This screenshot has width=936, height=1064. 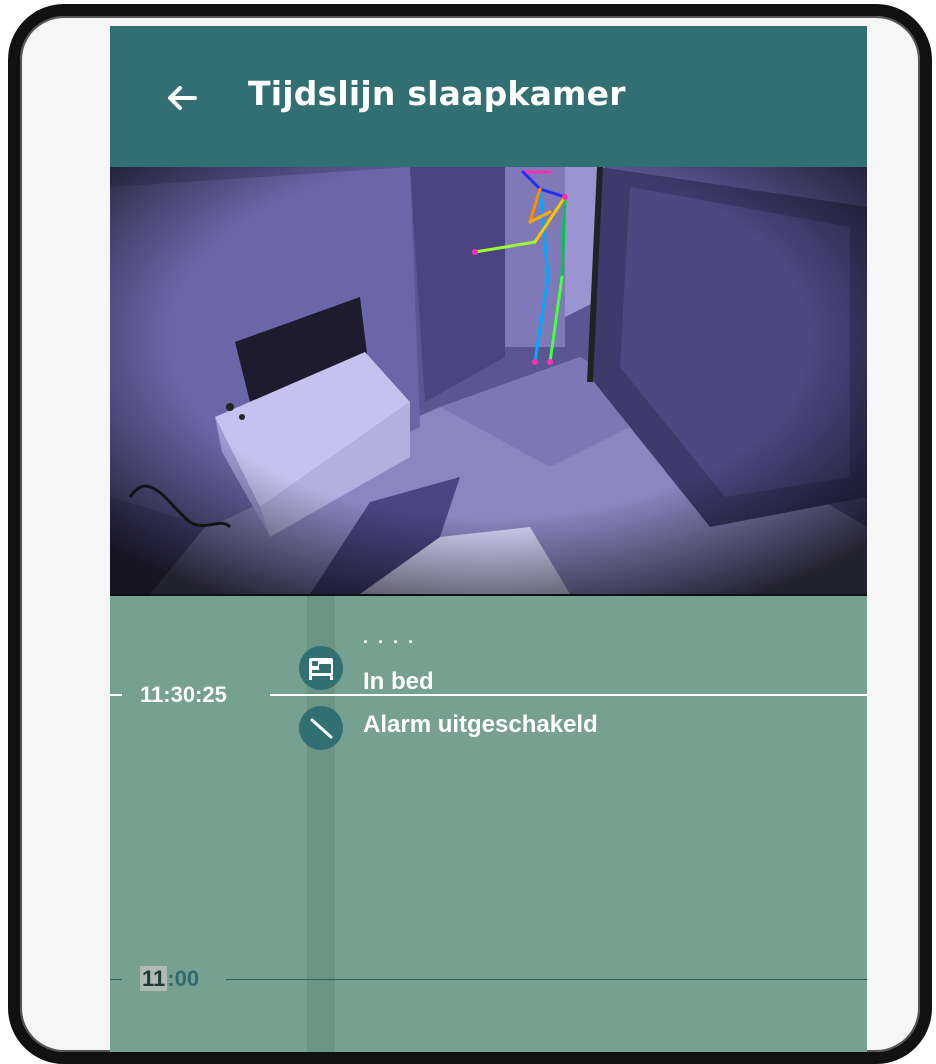 I want to click on hour-line, so click(x=546, y=979).